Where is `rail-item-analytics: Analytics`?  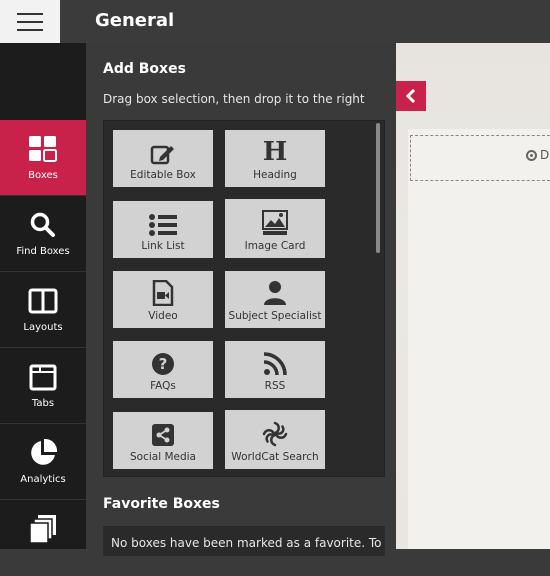 rail-item-analytics: Analytics is located at coordinates (43, 462).